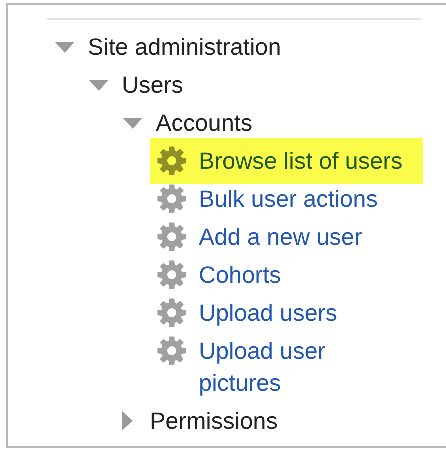 The height and width of the screenshot is (458, 446). I want to click on tree-item: Permissions, so click(214, 421).